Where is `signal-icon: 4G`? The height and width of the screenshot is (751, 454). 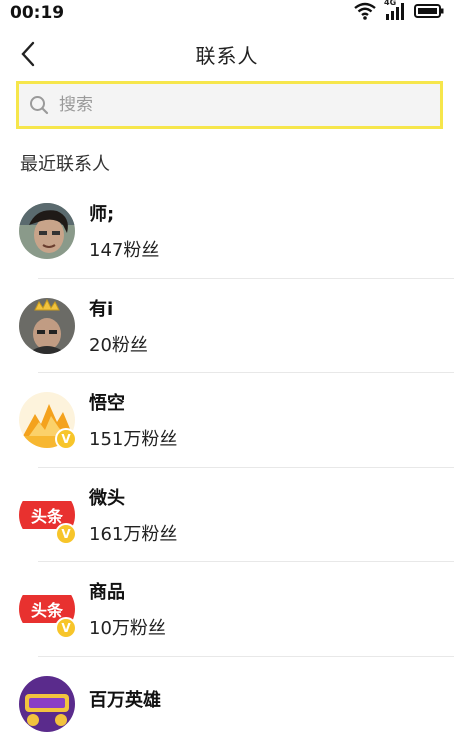 signal-icon: 4G is located at coordinates (395, 13).